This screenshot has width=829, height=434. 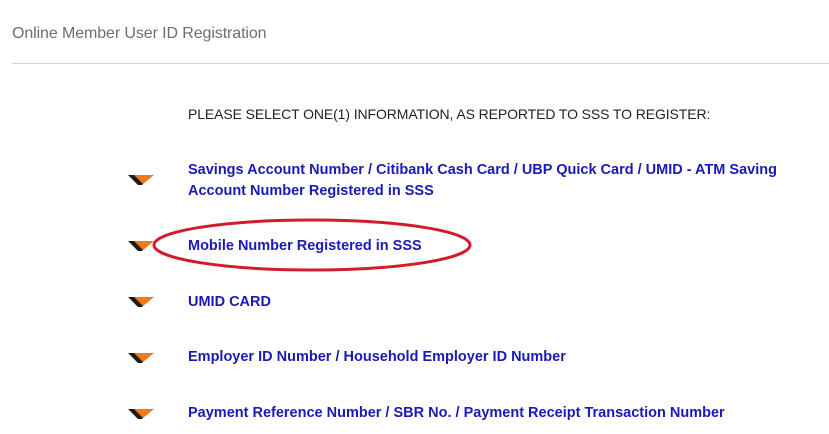 What do you see at coordinates (420, 63) in the screenshot?
I see `title-divider` at bounding box center [420, 63].